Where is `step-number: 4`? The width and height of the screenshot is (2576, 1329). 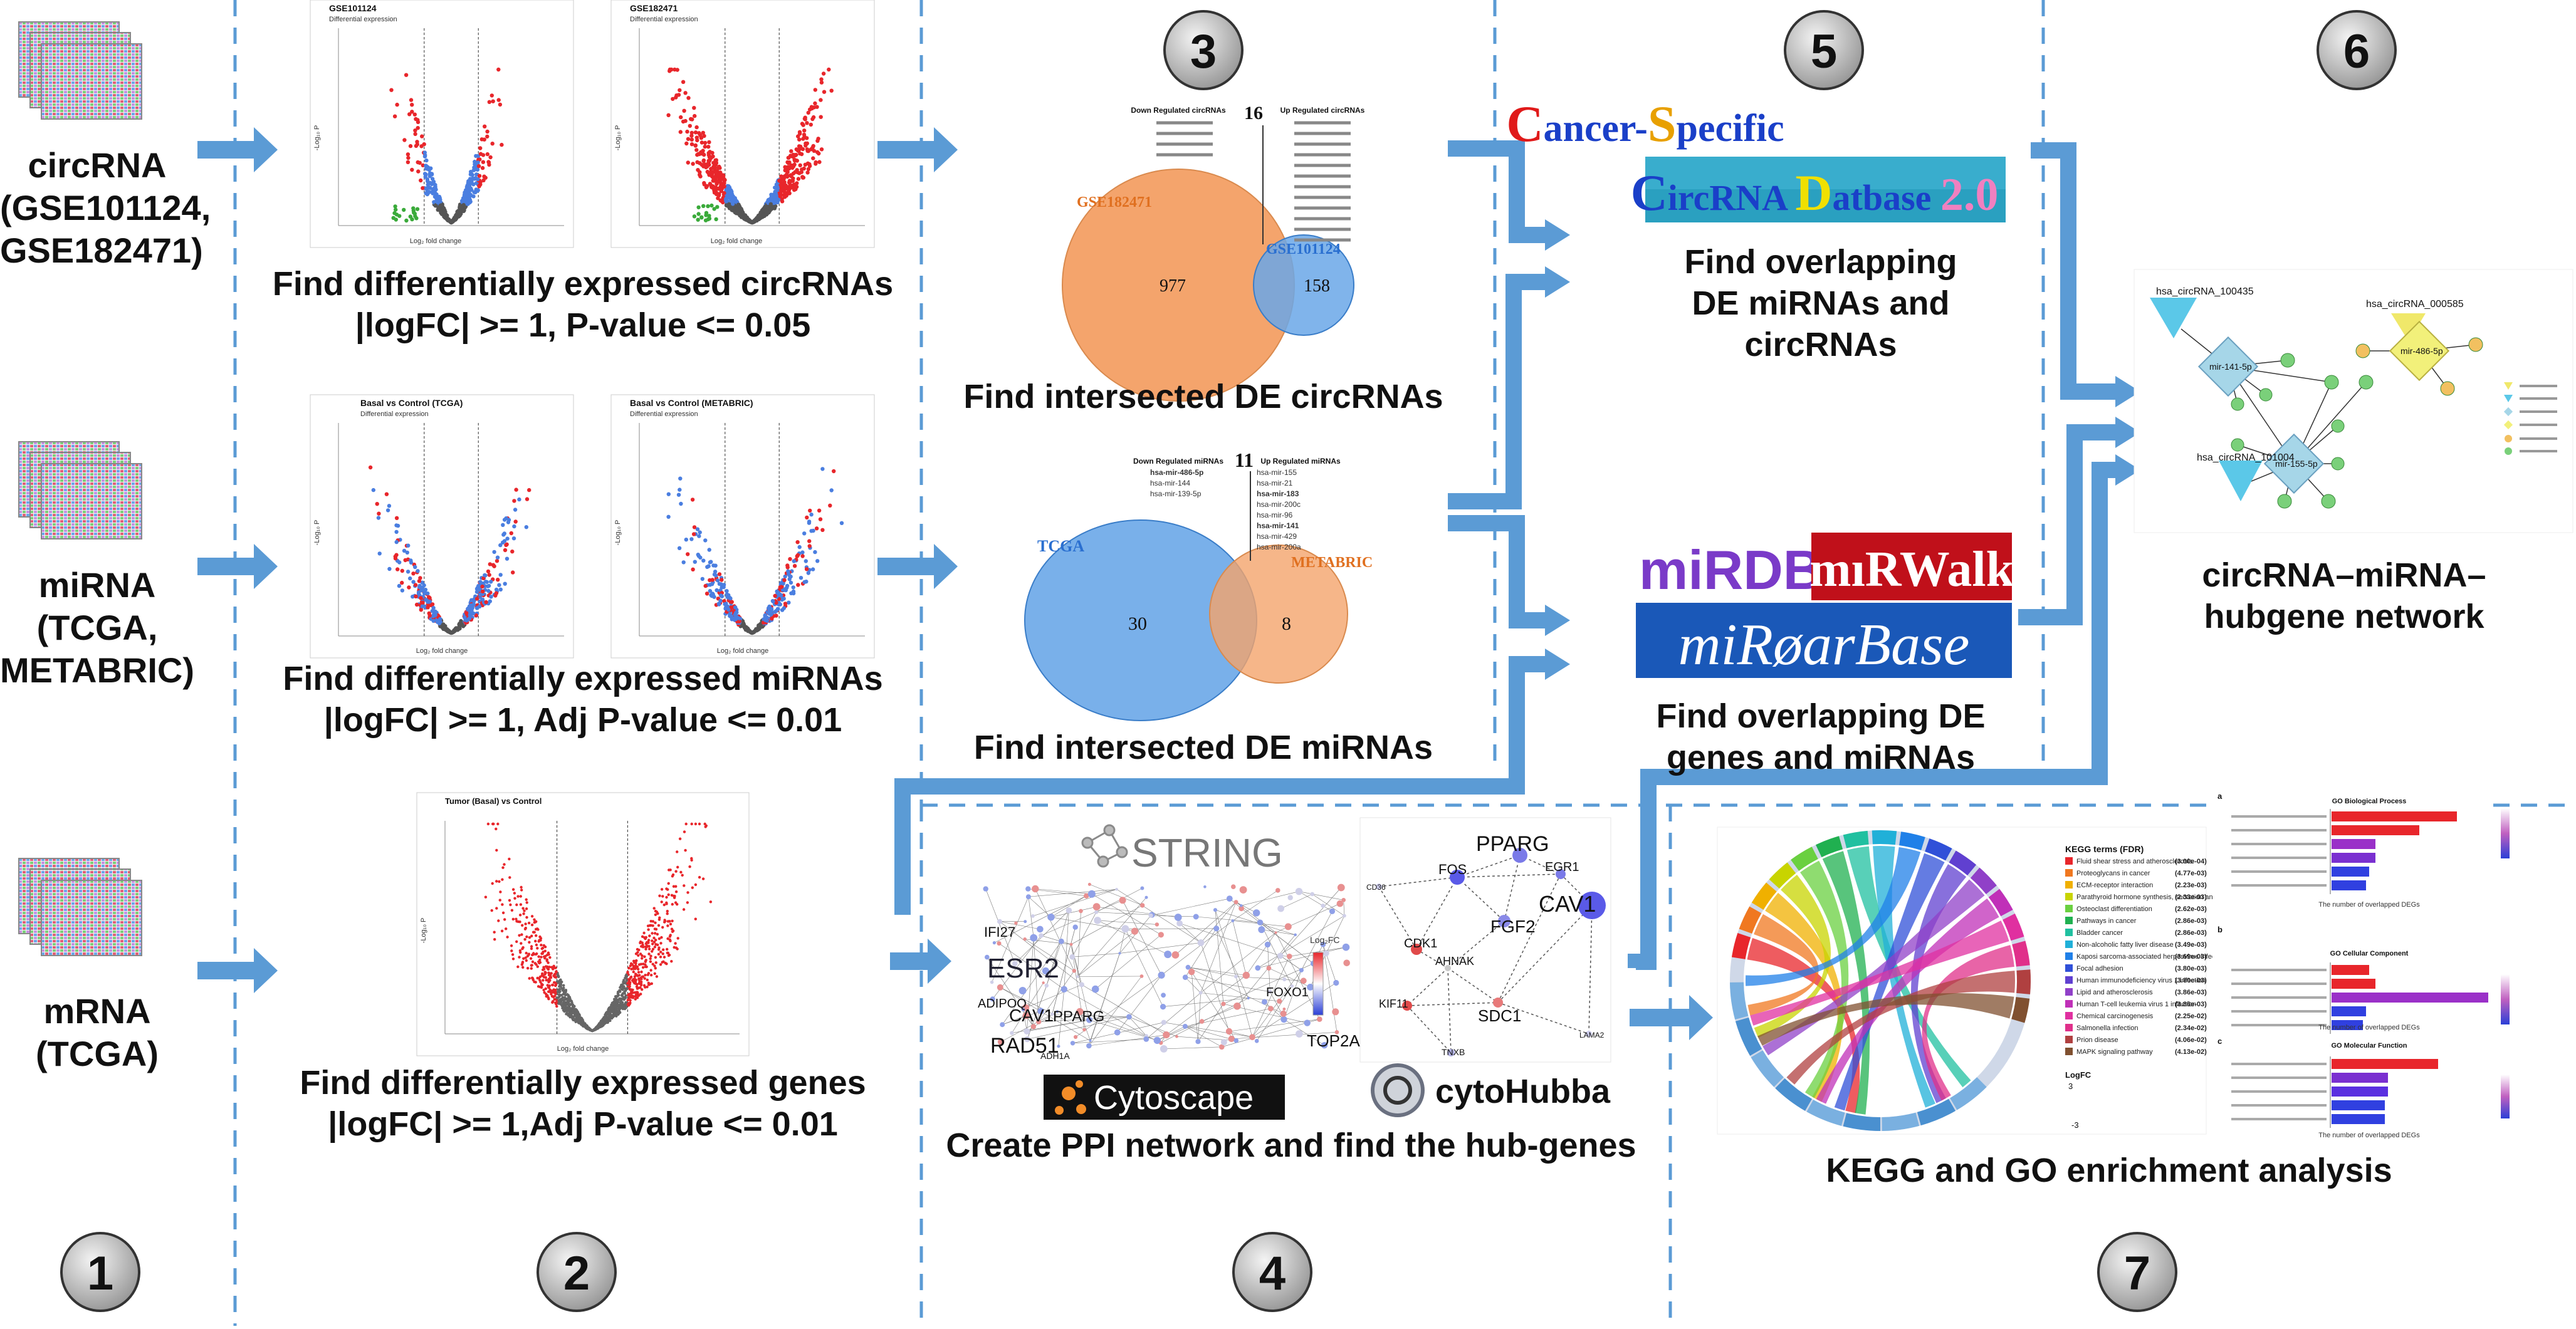
step-number: 4 is located at coordinates (1272, 1273).